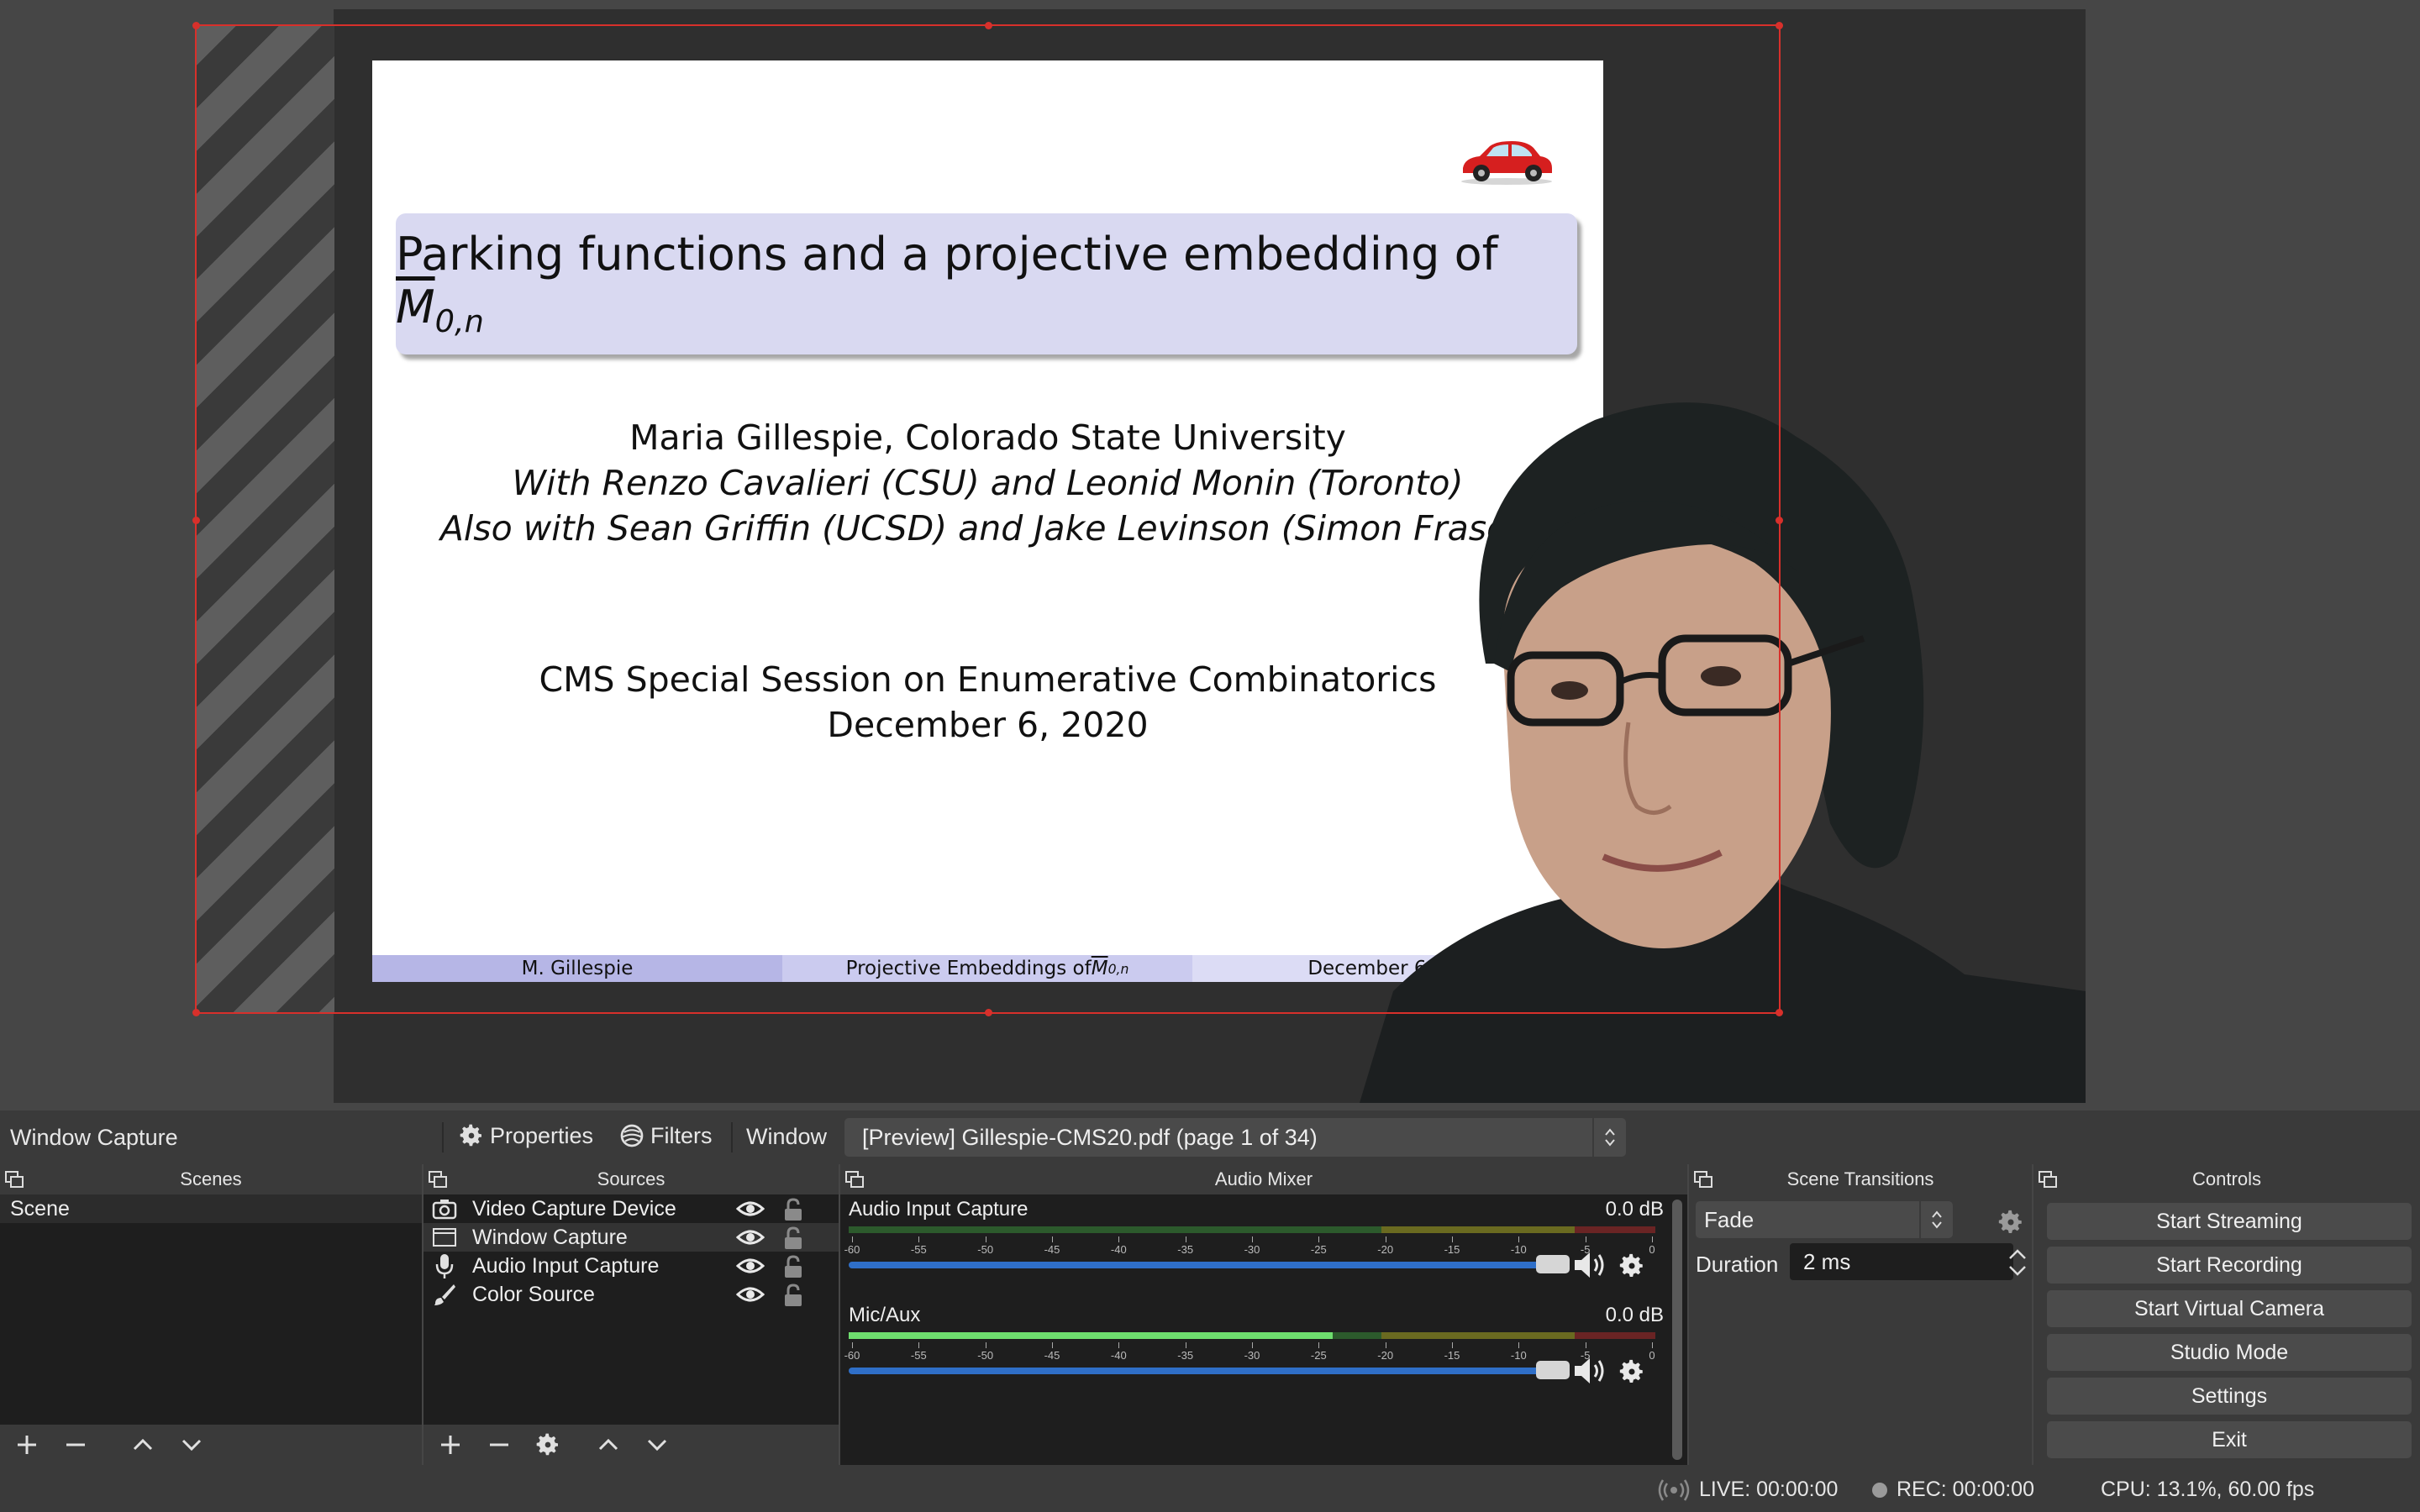 Image resolution: width=2420 pixels, height=1512 pixels. I want to click on channel-name: Mic/Aux, so click(885, 1315).